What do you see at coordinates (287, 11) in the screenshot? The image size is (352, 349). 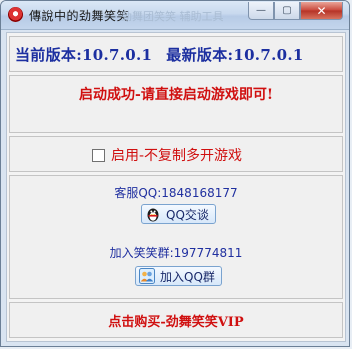 I see `maximize-button: ▢` at bounding box center [287, 11].